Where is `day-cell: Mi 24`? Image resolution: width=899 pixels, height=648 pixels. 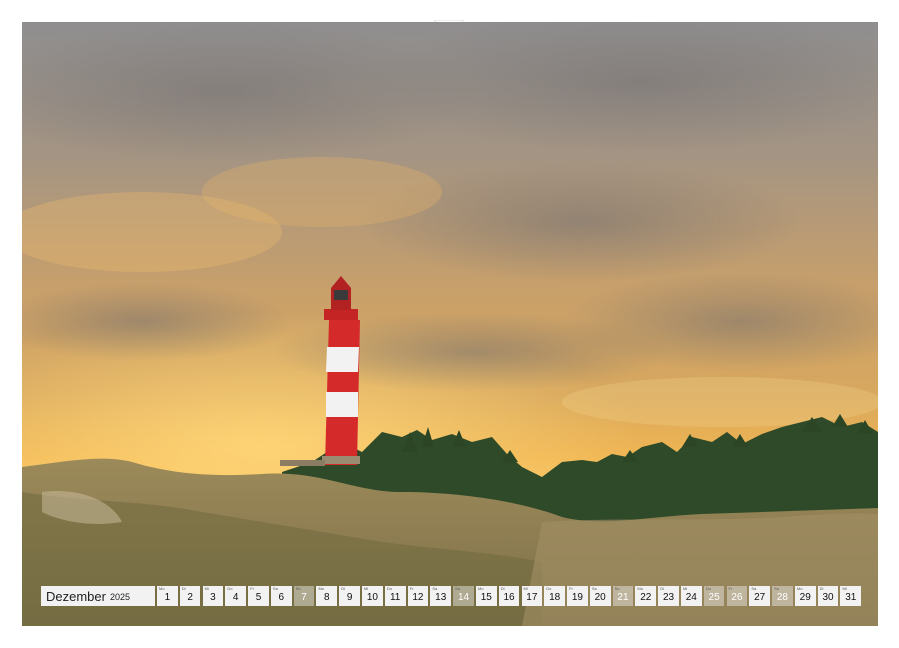 day-cell: Mi 24 is located at coordinates (691, 596).